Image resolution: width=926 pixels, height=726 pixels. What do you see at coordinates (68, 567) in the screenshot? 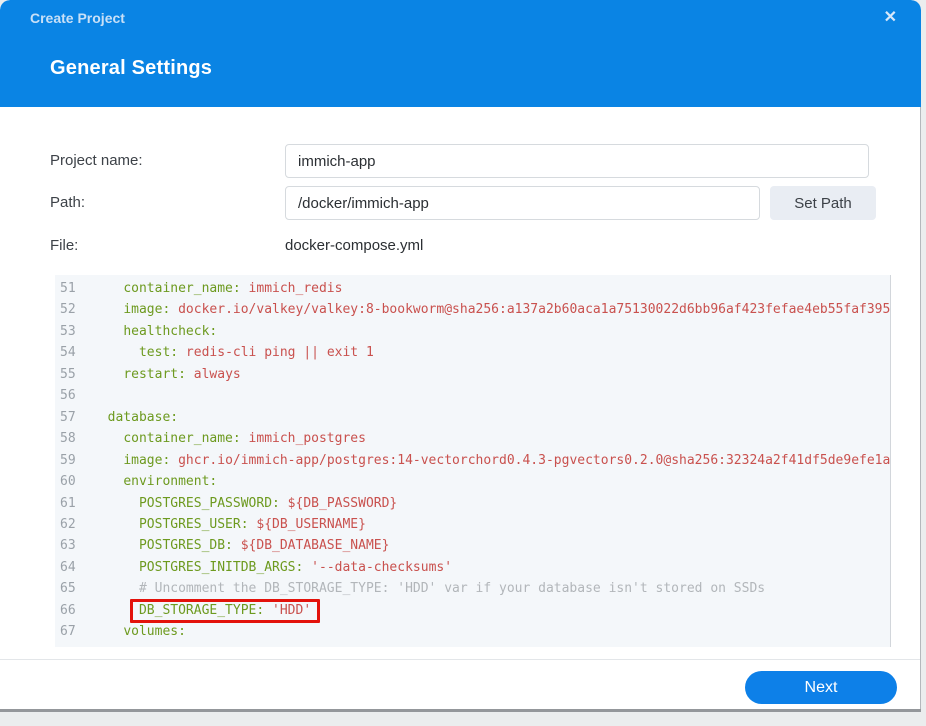
I see `line-number: 64` at bounding box center [68, 567].